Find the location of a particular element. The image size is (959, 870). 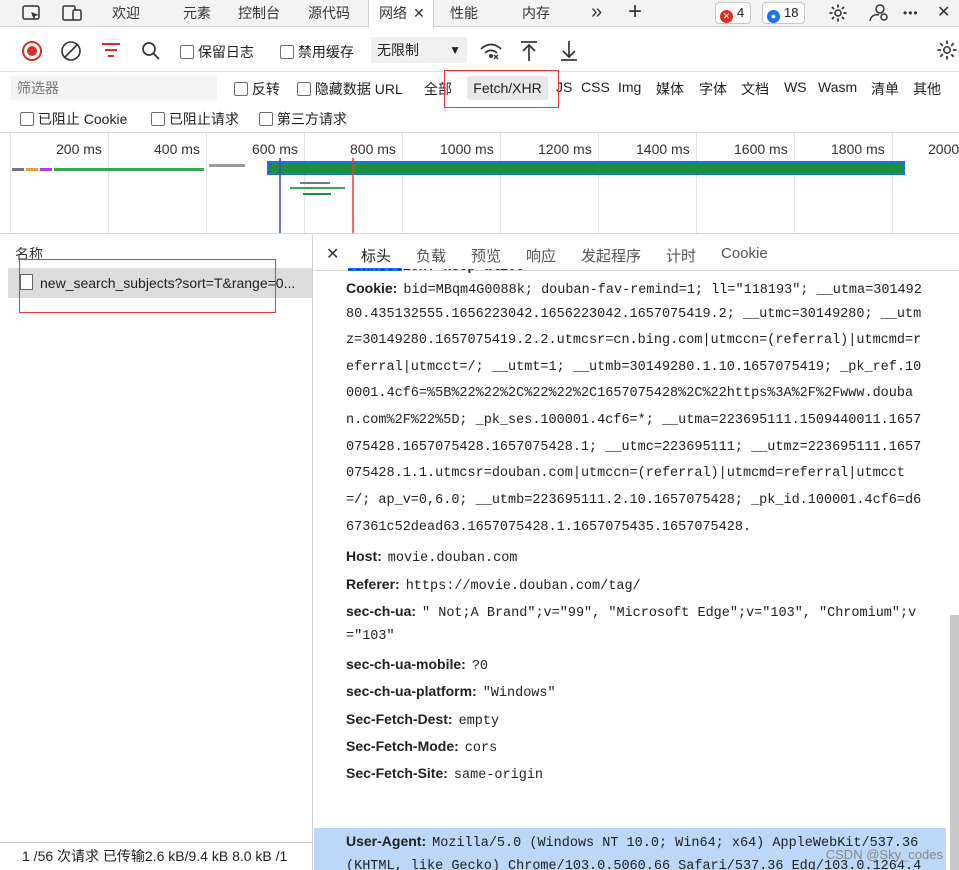

invert-box is located at coordinates (241, 89).